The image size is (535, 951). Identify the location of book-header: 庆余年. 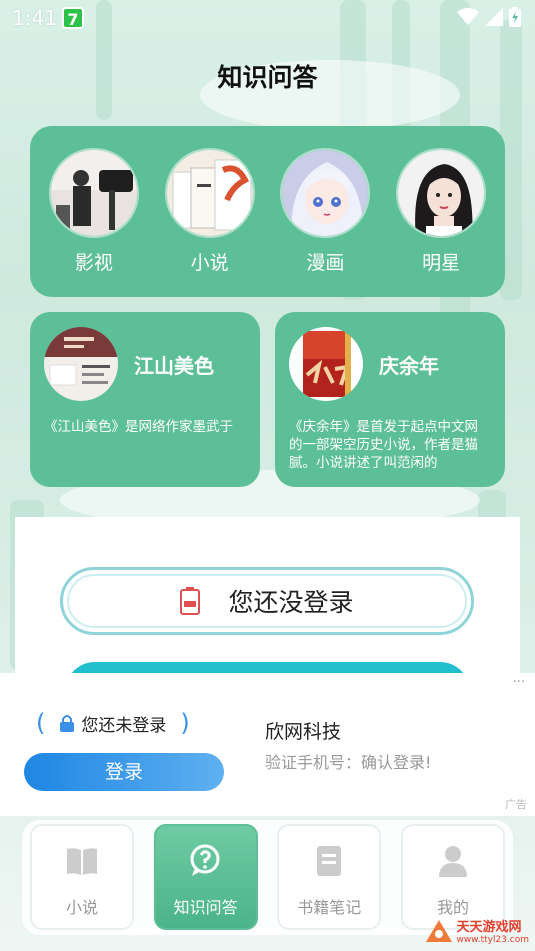
(390, 364).